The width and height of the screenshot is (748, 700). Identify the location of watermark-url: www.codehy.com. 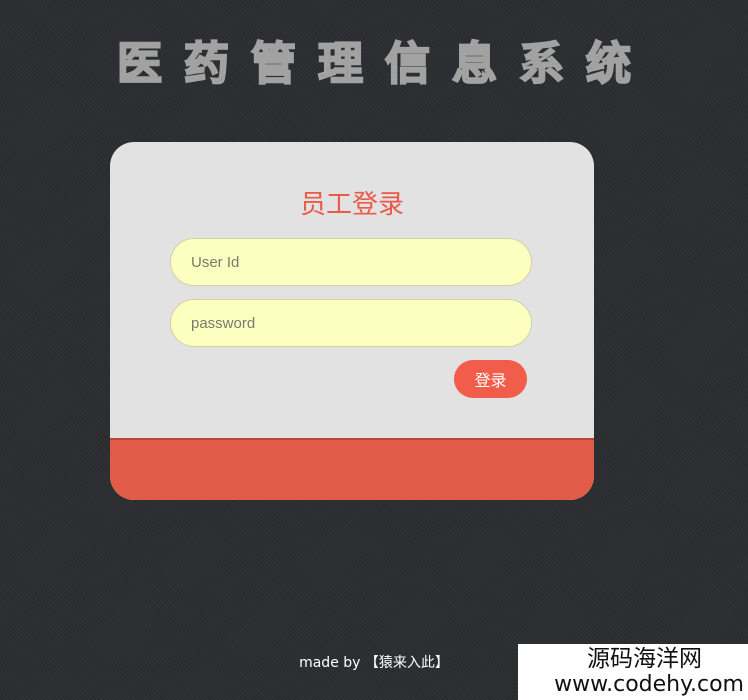
(649, 684).